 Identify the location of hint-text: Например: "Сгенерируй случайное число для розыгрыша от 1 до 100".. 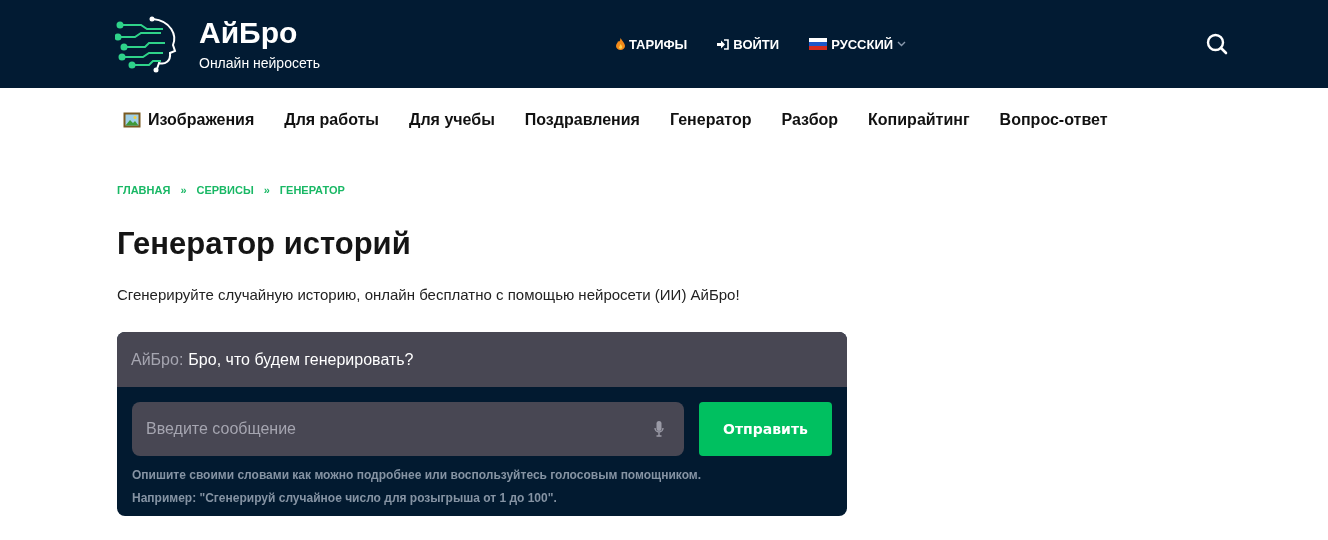
(345, 498).